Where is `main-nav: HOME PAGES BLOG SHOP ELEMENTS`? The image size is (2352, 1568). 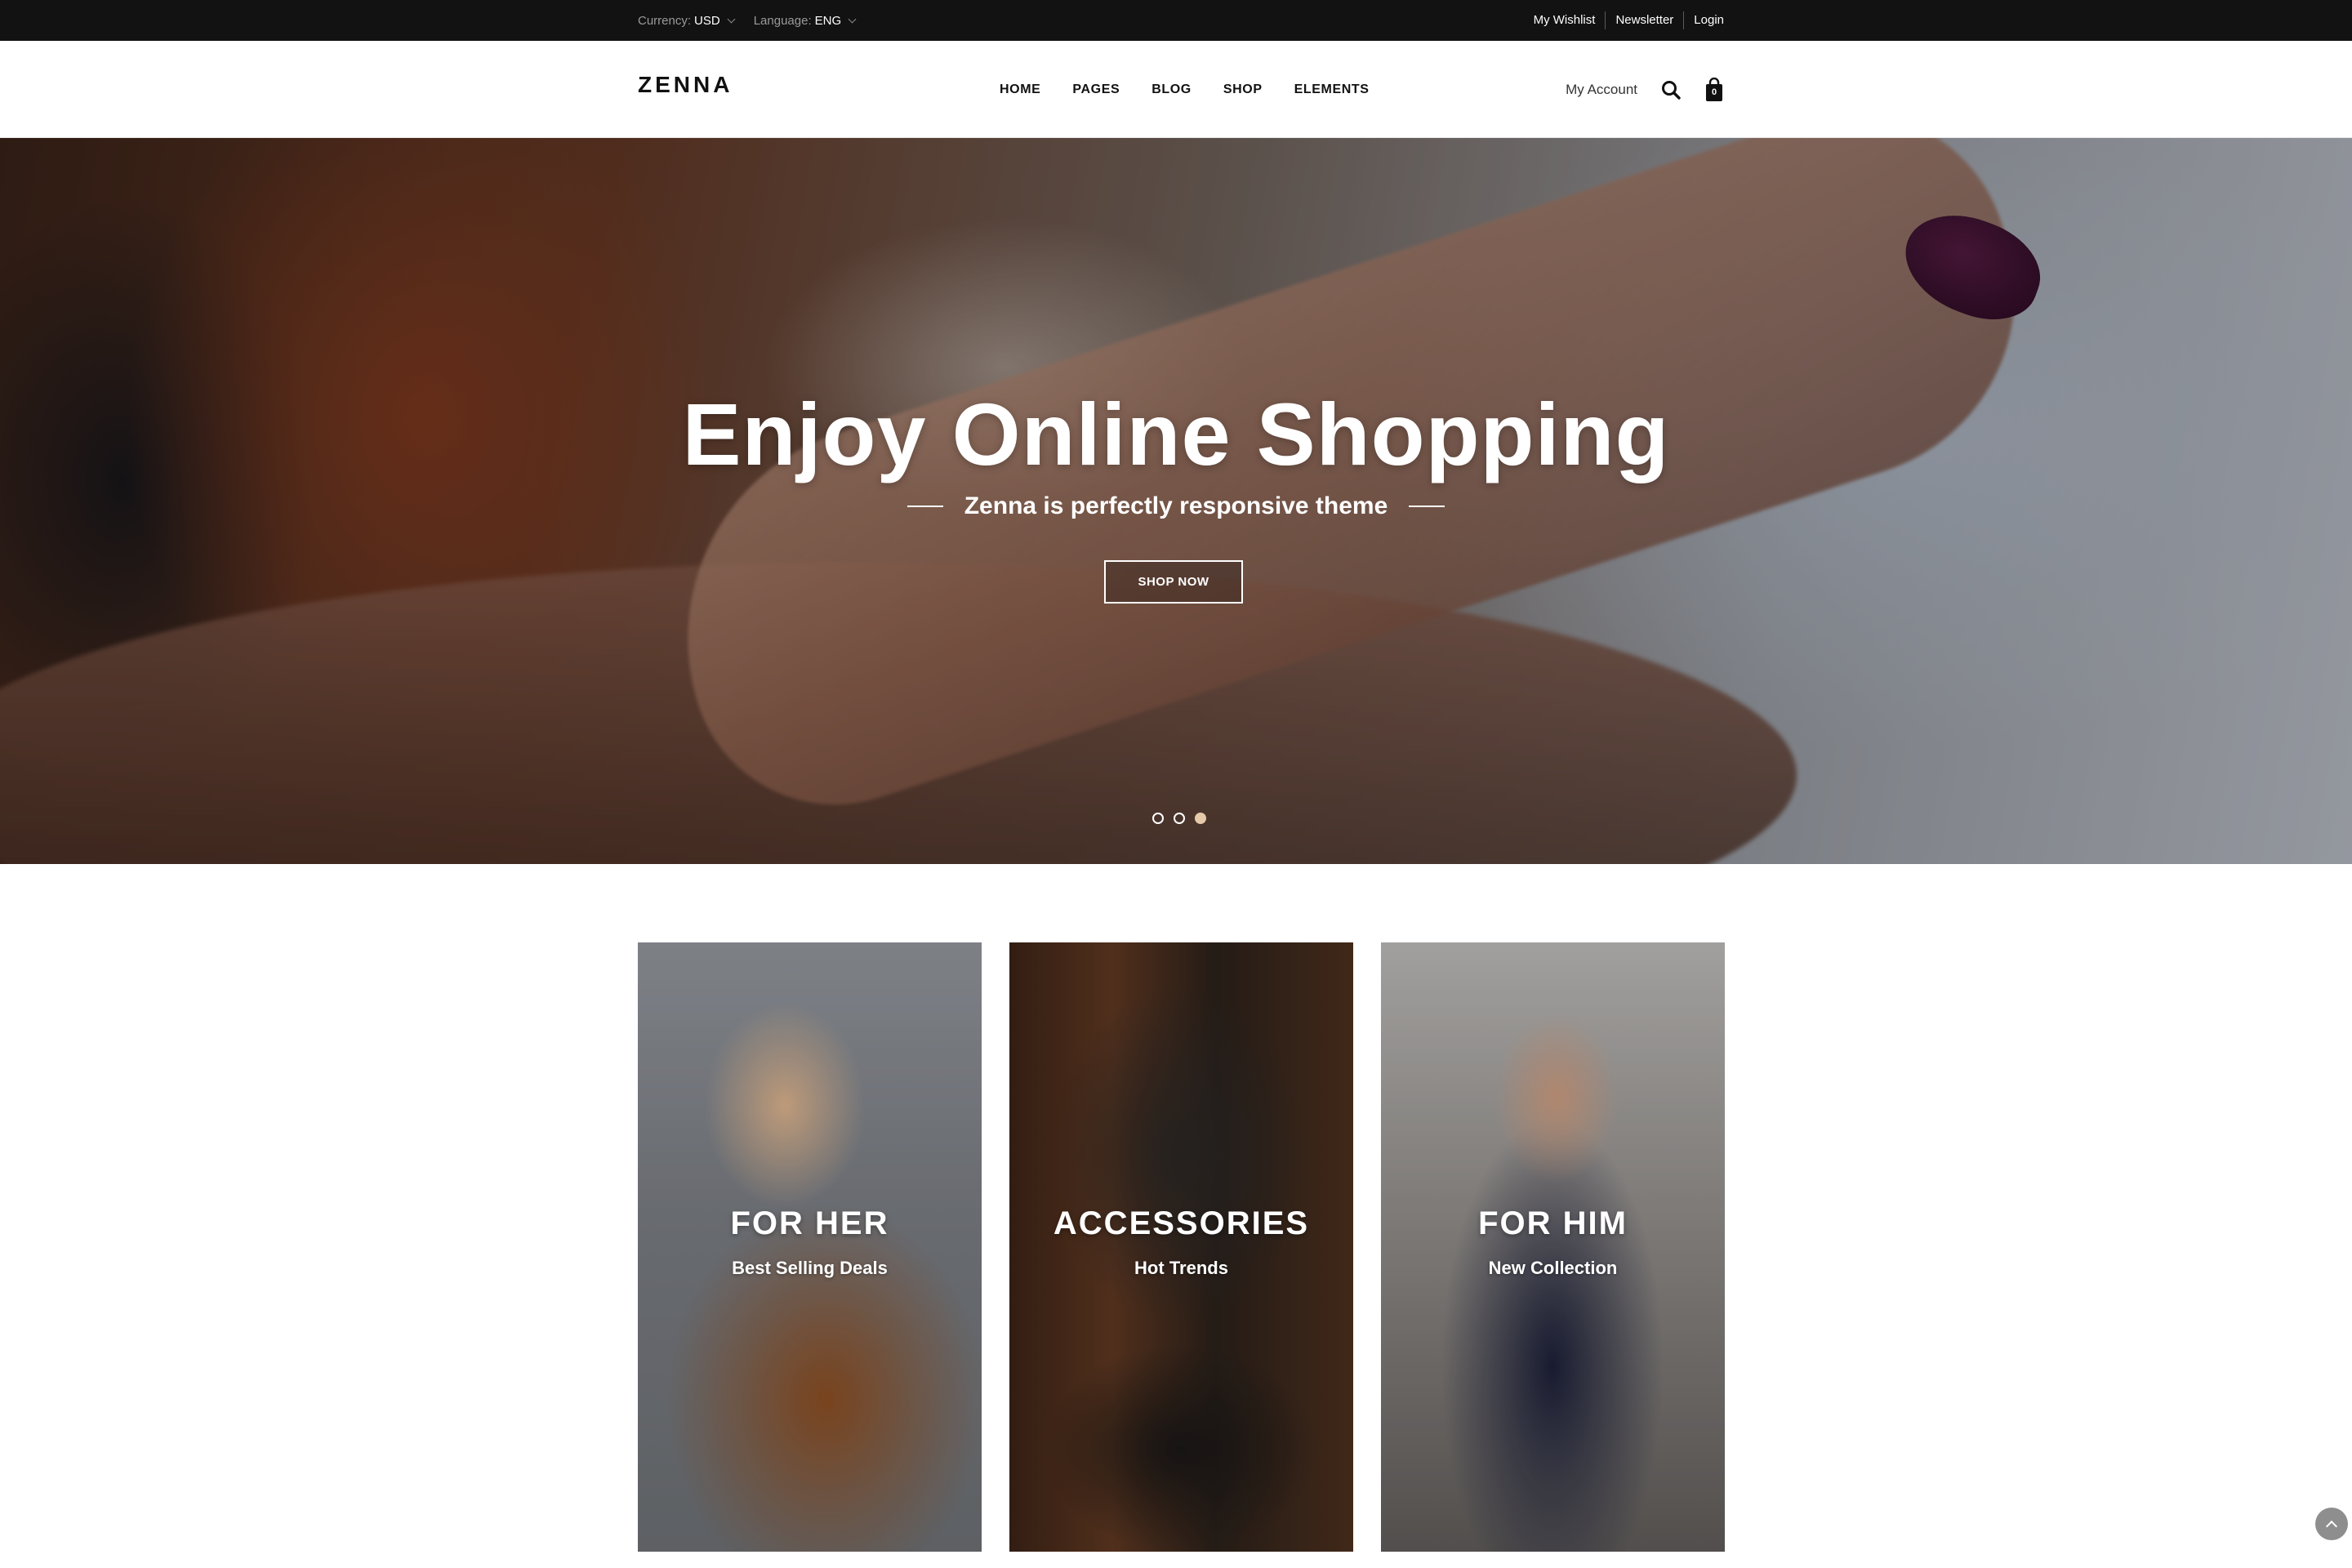 main-nav: HOME PAGES BLOG SHOP ELEMENTS is located at coordinates (1185, 89).